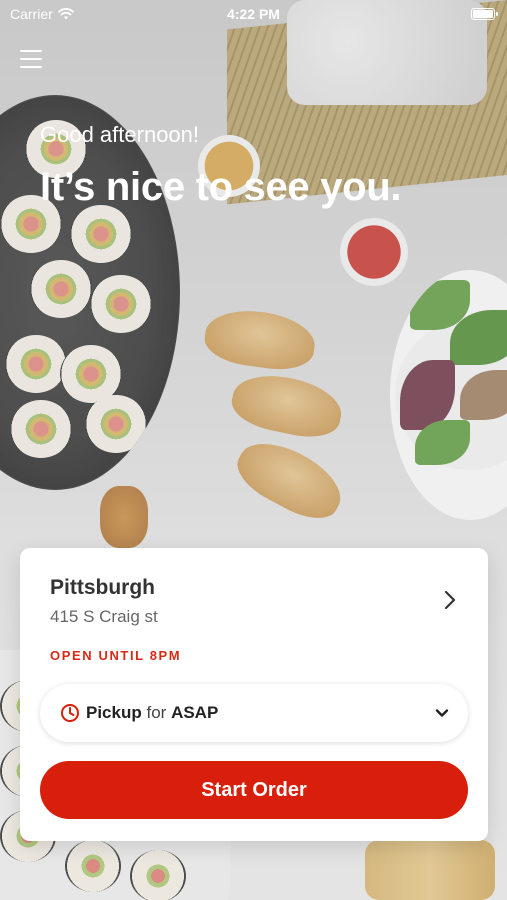 Image resolution: width=507 pixels, height=900 pixels. What do you see at coordinates (102, 588) in the screenshot?
I see `location-name: Pittsburgh` at bounding box center [102, 588].